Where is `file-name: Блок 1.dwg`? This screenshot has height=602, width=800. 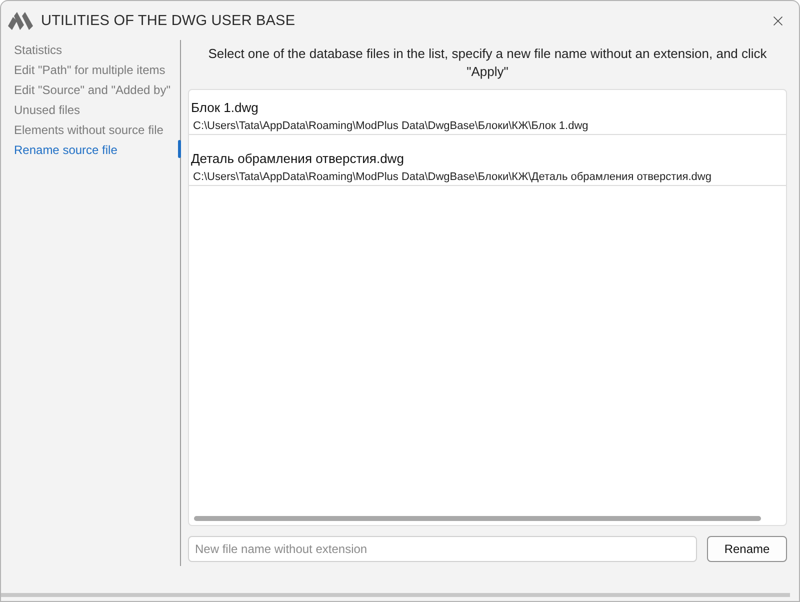
file-name: Блок 1.dwg is located at coordinates (224, 108).